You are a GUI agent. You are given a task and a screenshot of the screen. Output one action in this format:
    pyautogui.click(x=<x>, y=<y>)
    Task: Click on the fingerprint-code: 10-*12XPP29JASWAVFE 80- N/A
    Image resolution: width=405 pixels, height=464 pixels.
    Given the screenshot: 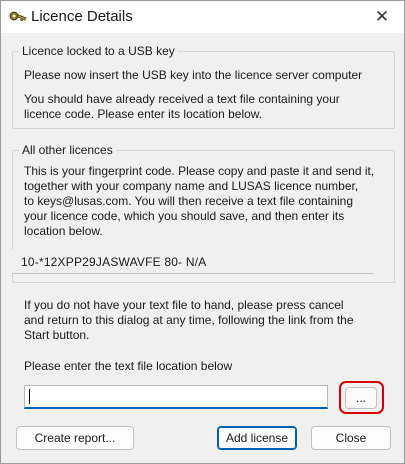 What is the action you would take?
    pyautogui.click(x=114, y=262)
    